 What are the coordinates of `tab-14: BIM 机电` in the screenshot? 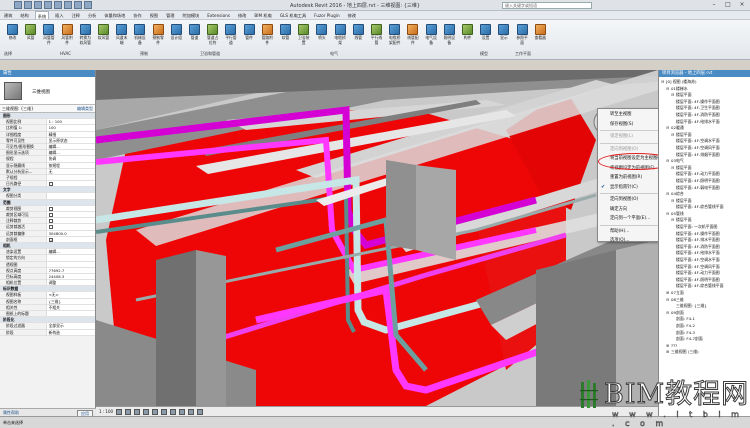 It's located at (262, 15).